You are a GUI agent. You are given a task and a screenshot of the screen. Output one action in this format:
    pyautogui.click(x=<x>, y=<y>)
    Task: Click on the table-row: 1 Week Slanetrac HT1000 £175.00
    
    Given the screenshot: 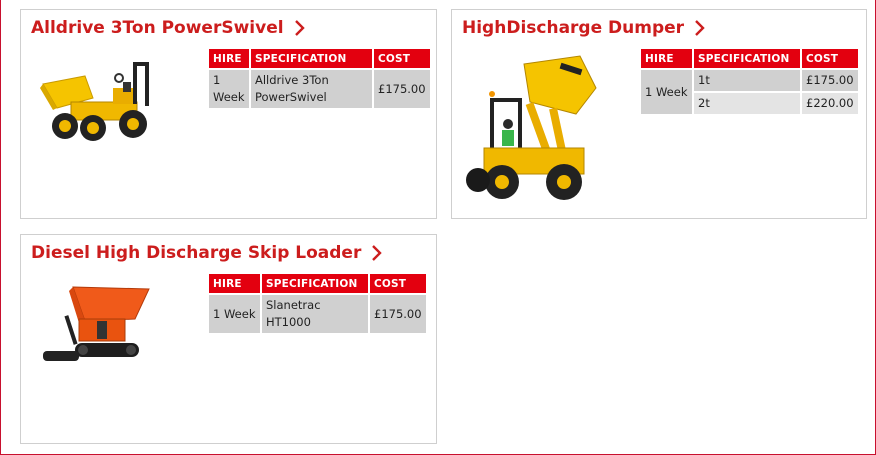 What is the action you would take?
    pyautogui.click(x=317, y=314)
    